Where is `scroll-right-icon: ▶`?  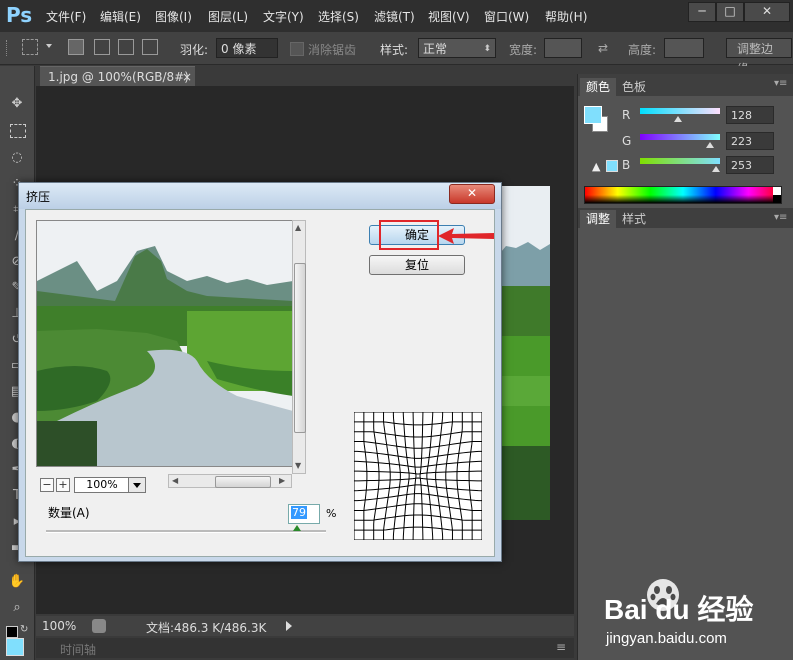
scroll-right-icon: ▶ is located at coordinates (282, 480).